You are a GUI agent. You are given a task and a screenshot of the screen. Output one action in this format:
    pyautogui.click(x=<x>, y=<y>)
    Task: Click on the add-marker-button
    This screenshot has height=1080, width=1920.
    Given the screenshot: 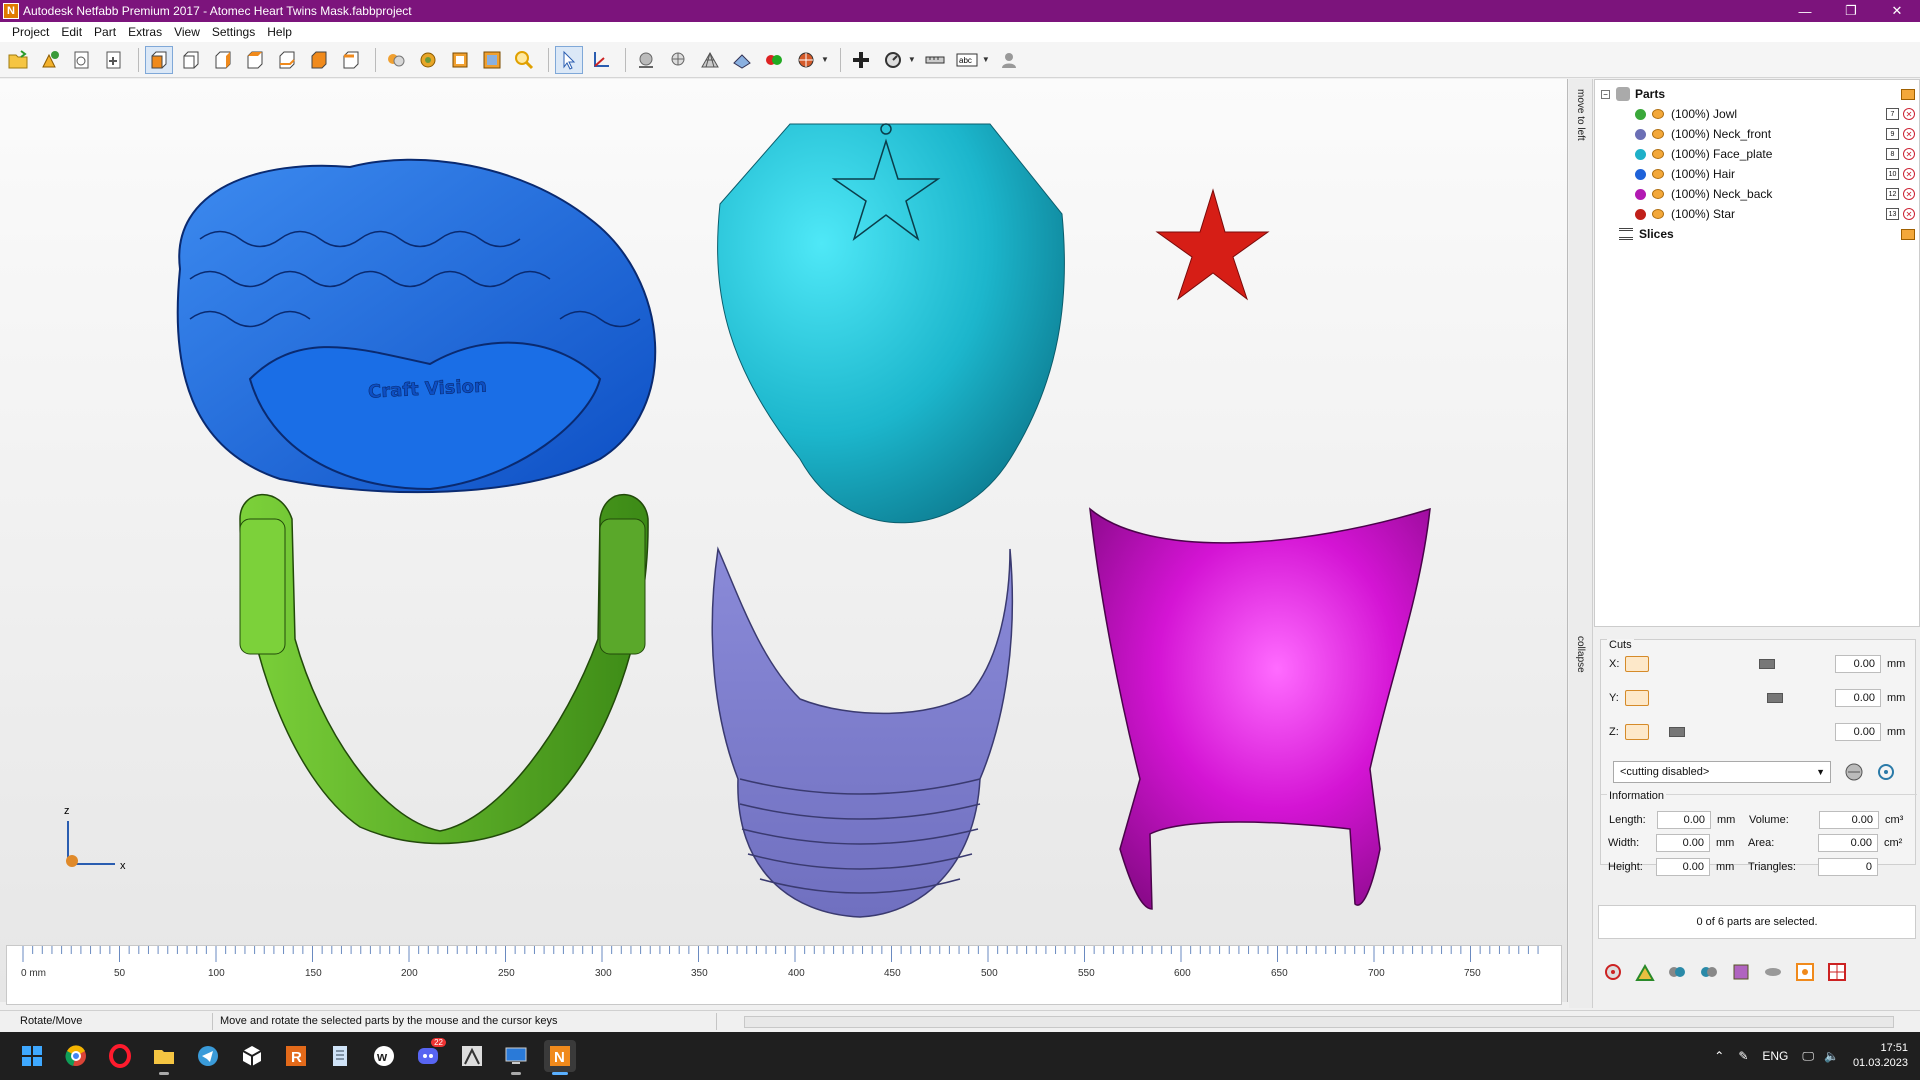 What is the action you would take?
    pyautogui.click(x=861, y=60)
    